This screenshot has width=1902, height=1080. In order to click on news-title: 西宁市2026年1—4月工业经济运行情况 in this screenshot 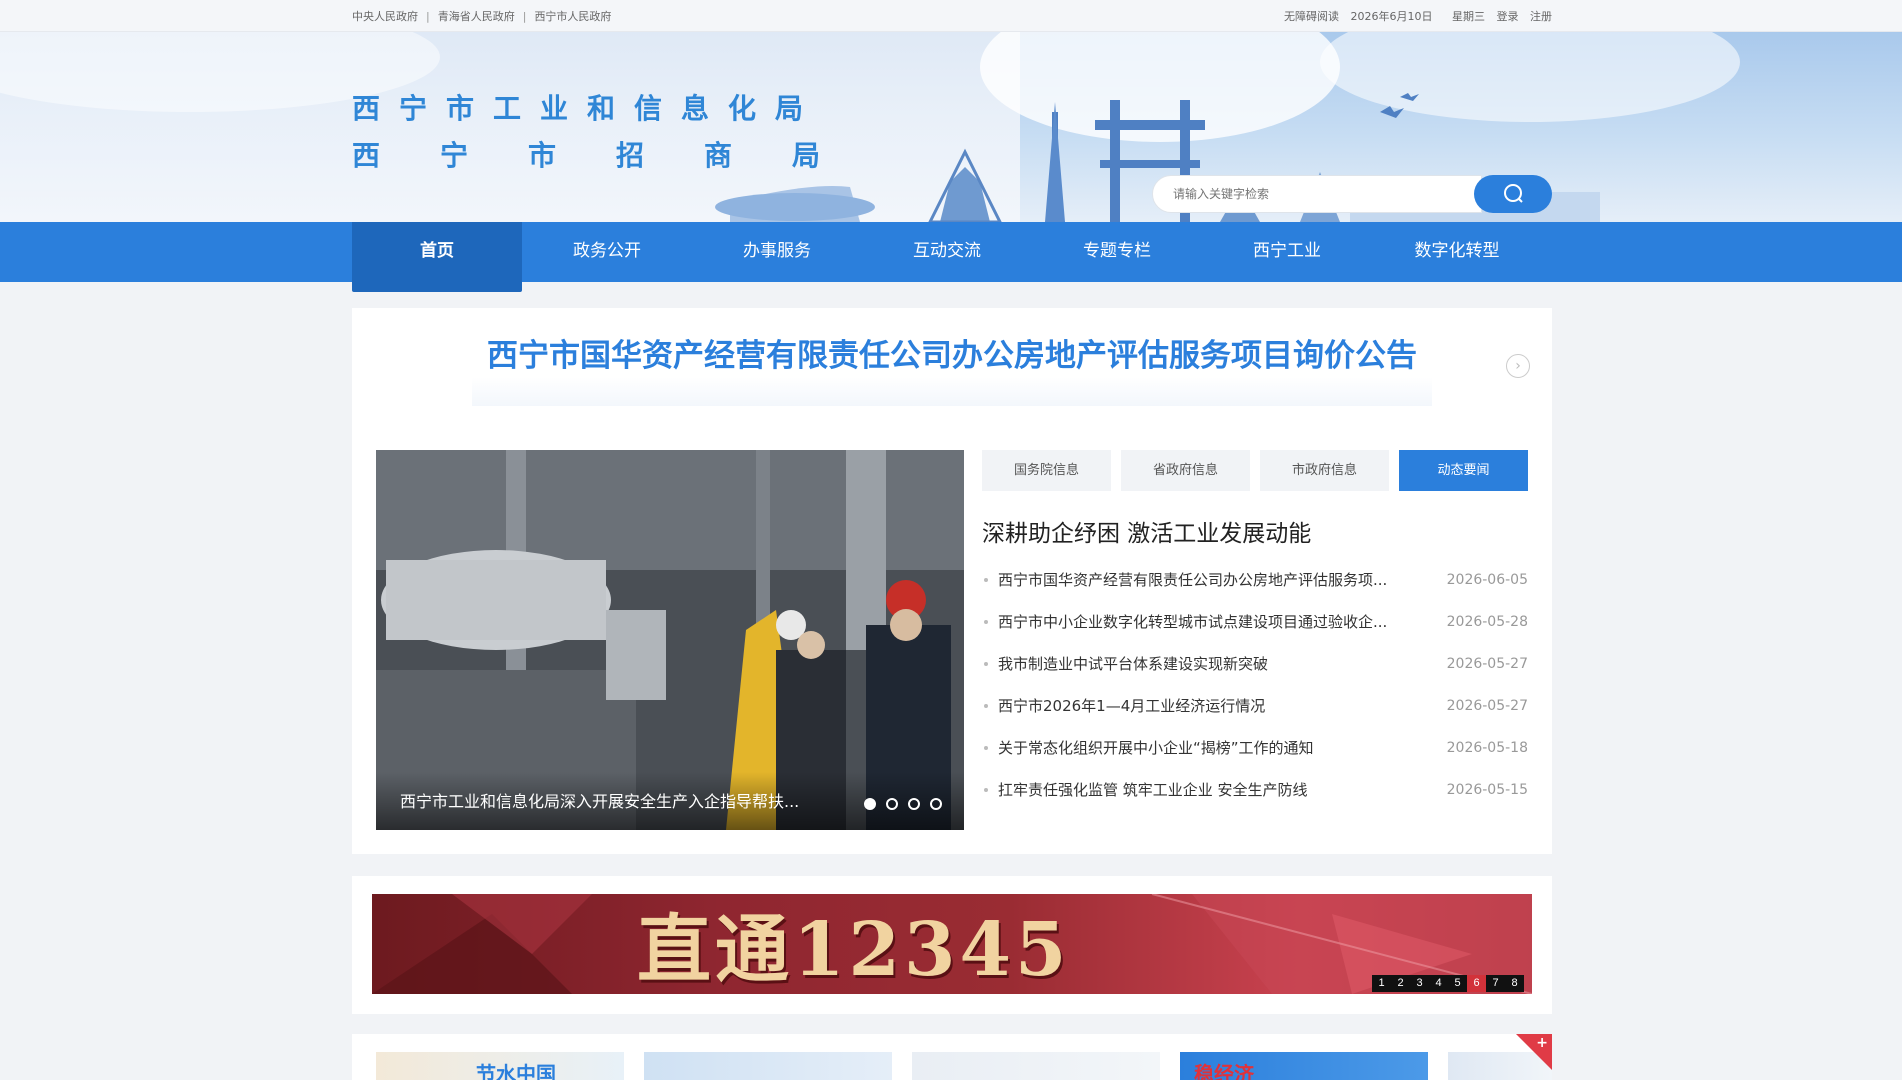, I will do `click(1208, 706)`.